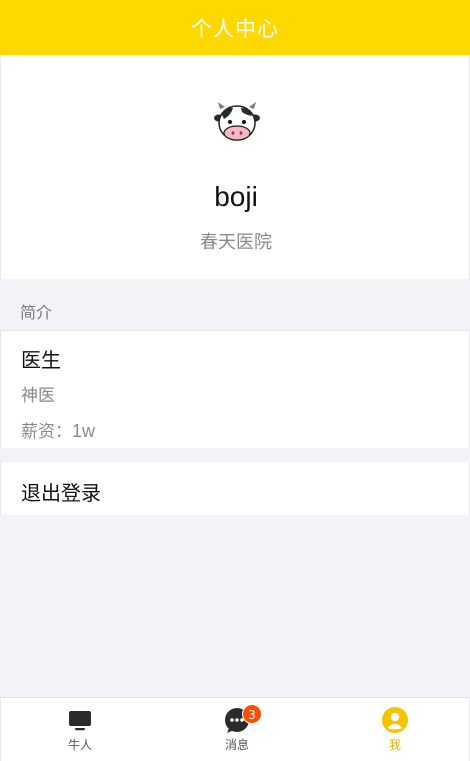 The width and height of the screenshot is (470, 761). What do you see at coordinates (84, 431) in the screenshot?
I see `salary-value: 1w` at bounding box center [84, 431].